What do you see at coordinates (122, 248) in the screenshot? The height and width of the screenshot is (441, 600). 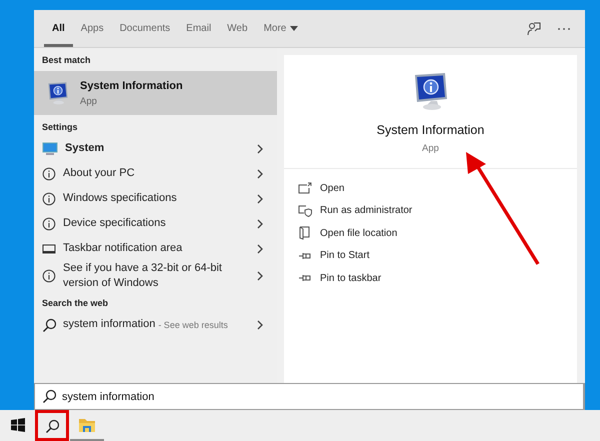 I see `settings-label: Taskbar notification area` at bounding box center [122, 248].